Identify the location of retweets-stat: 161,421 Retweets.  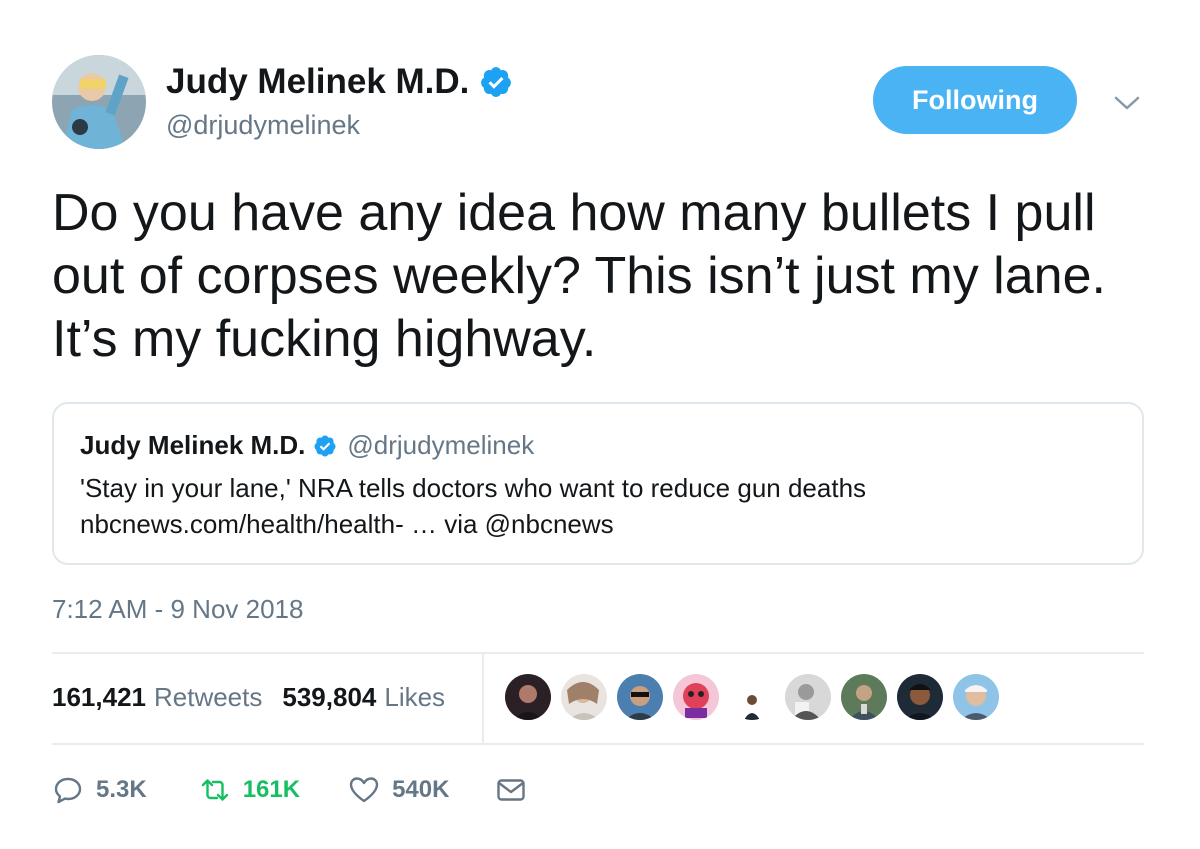
(157, 697).